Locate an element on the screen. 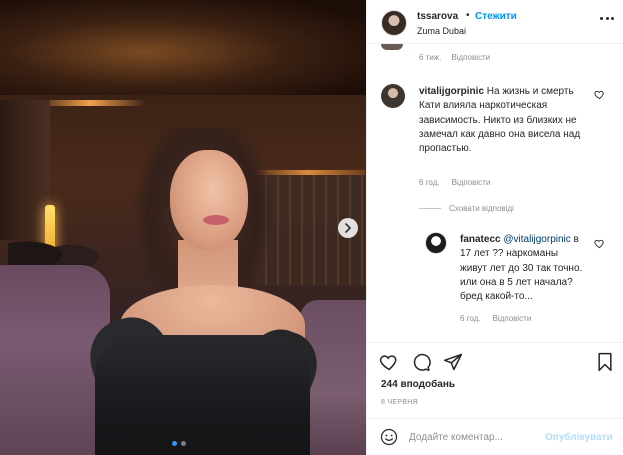 This screenshot has height=455, width=623. next-slide-button is located at coordinates (348, 228).